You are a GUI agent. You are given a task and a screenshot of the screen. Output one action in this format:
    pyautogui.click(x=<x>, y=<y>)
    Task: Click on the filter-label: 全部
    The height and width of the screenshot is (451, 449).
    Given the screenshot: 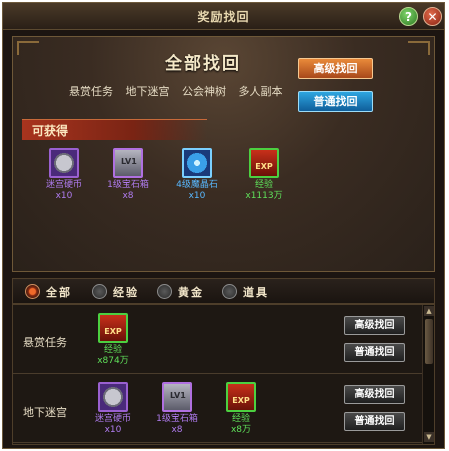 What is the action you would take?
    pyautogui.click(x=59, y=292)
    